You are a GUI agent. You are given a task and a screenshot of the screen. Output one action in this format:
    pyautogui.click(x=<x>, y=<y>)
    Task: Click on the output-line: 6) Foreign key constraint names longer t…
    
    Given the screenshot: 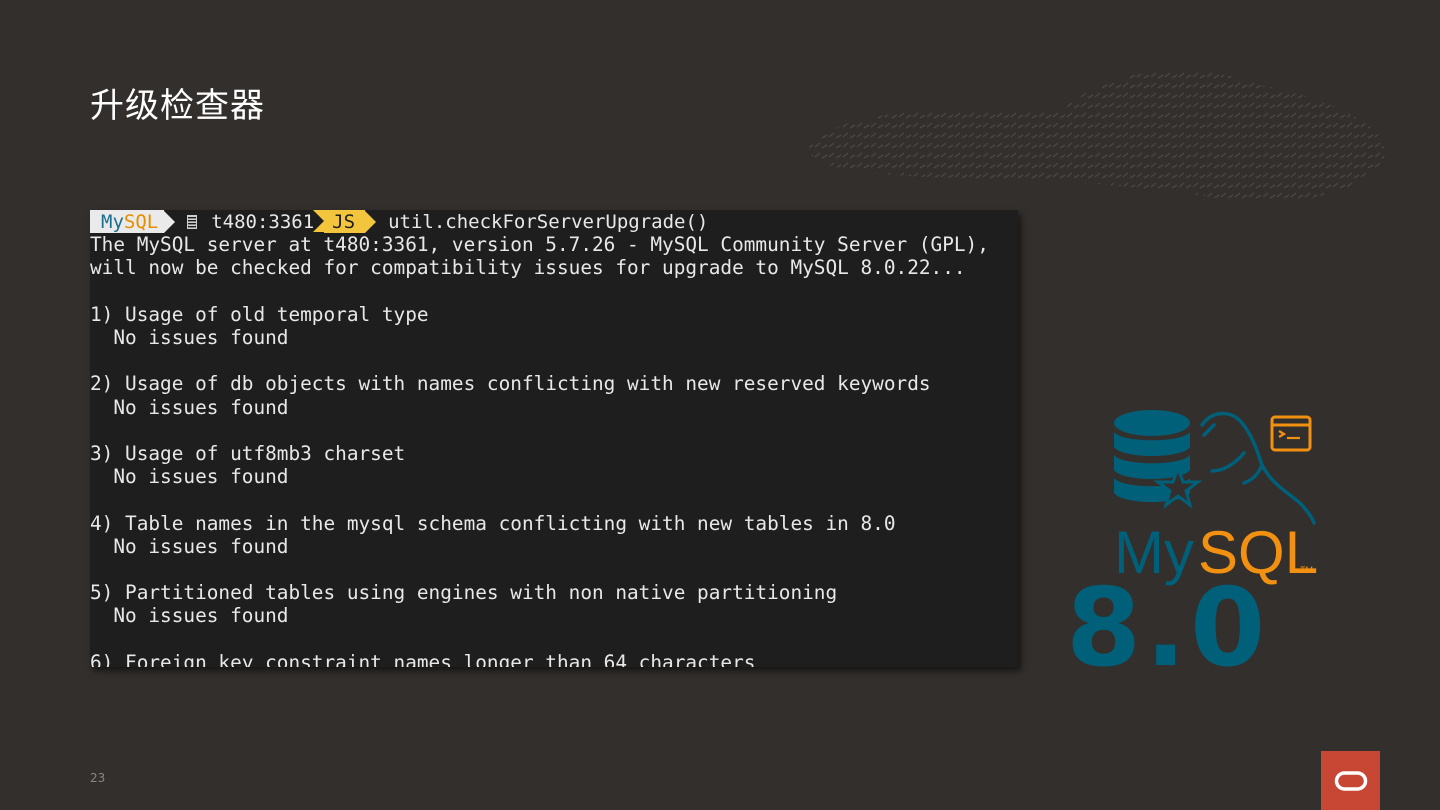 What is the action you would take?
    pyautogui.click(x=423, y=658)
    